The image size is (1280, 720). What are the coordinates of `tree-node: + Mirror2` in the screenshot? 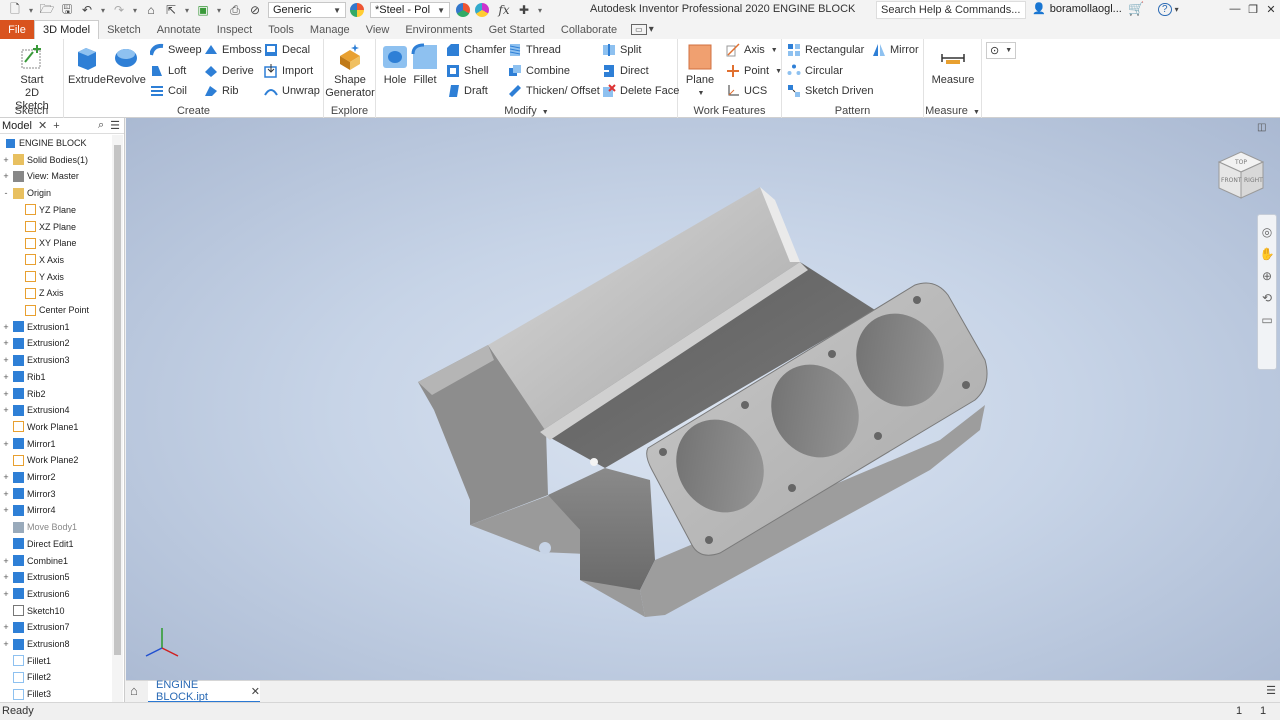 It's located at (29, 477).